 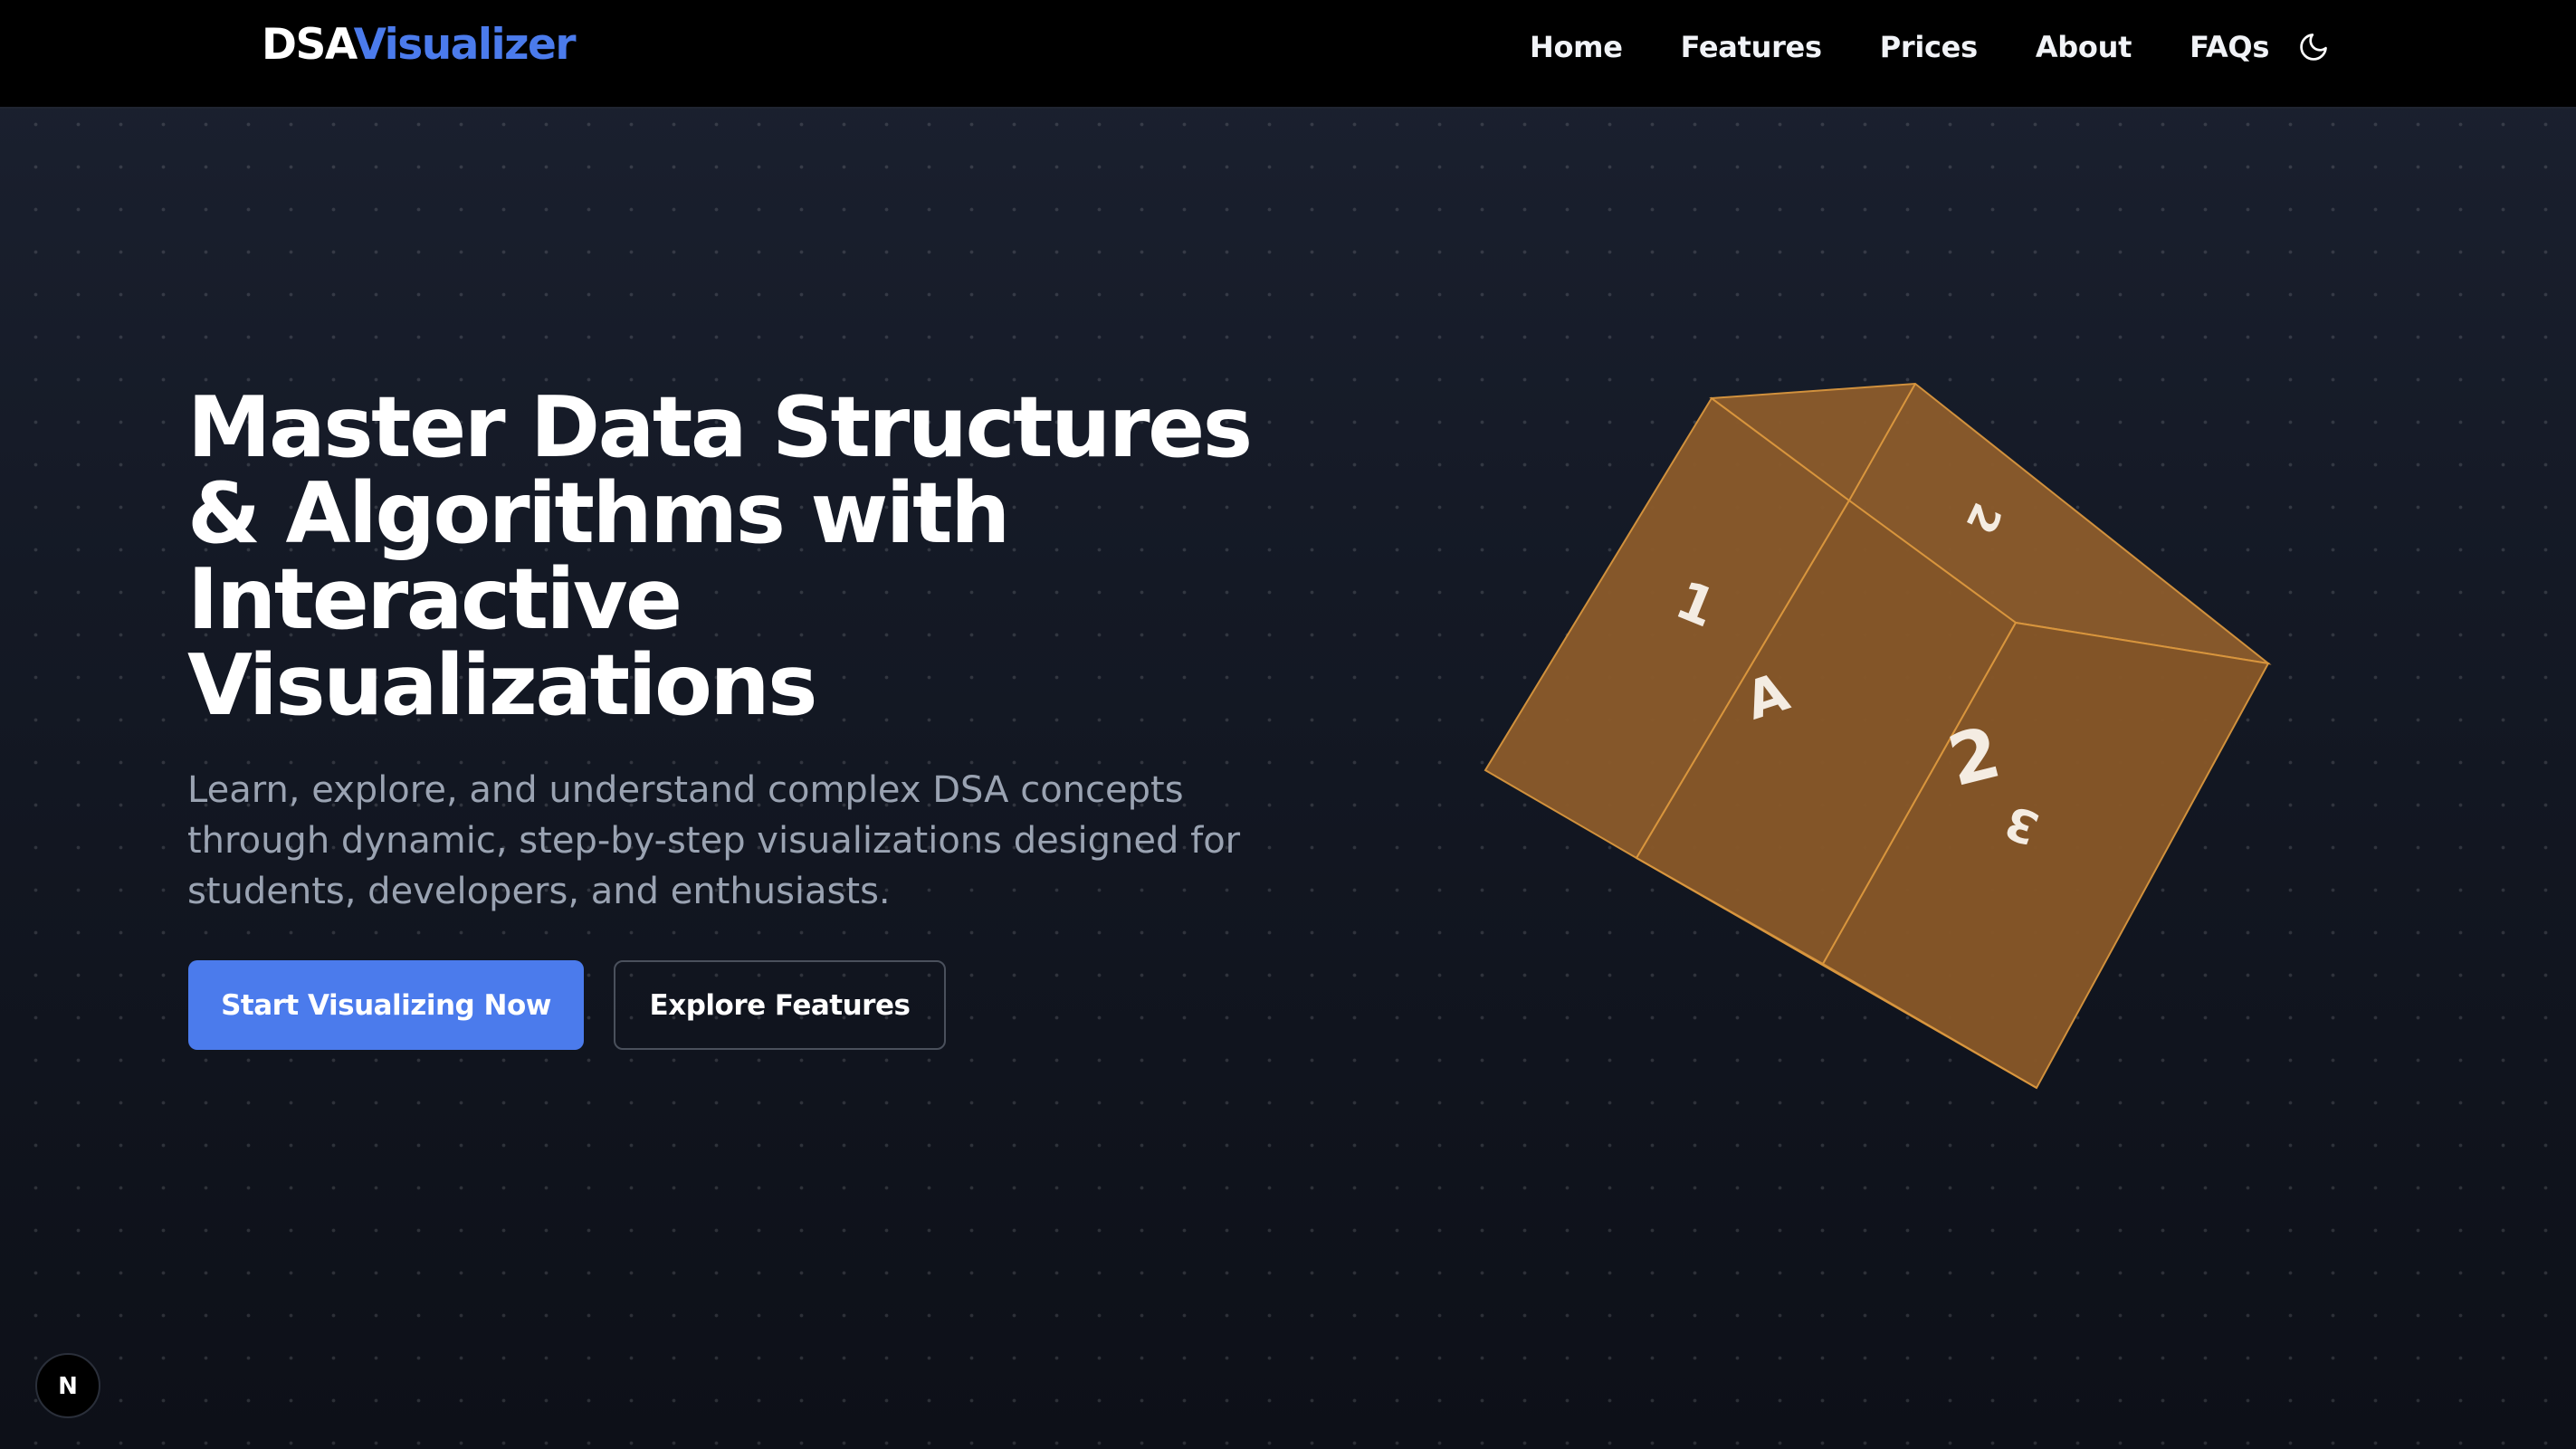 What do you see at coordinates (2084, 47) in the screenshot?
I see `nav-link-about: About` at bounding box center [2084, 47].